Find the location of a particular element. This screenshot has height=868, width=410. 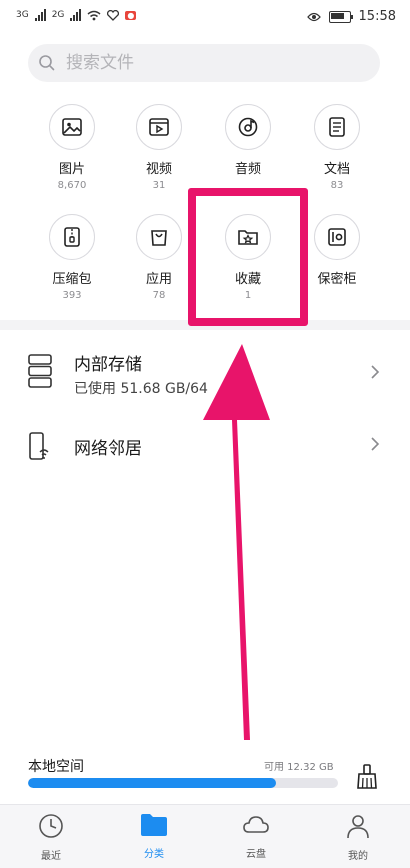

app-badge-icon: ● is located at coordinates (131, 15).